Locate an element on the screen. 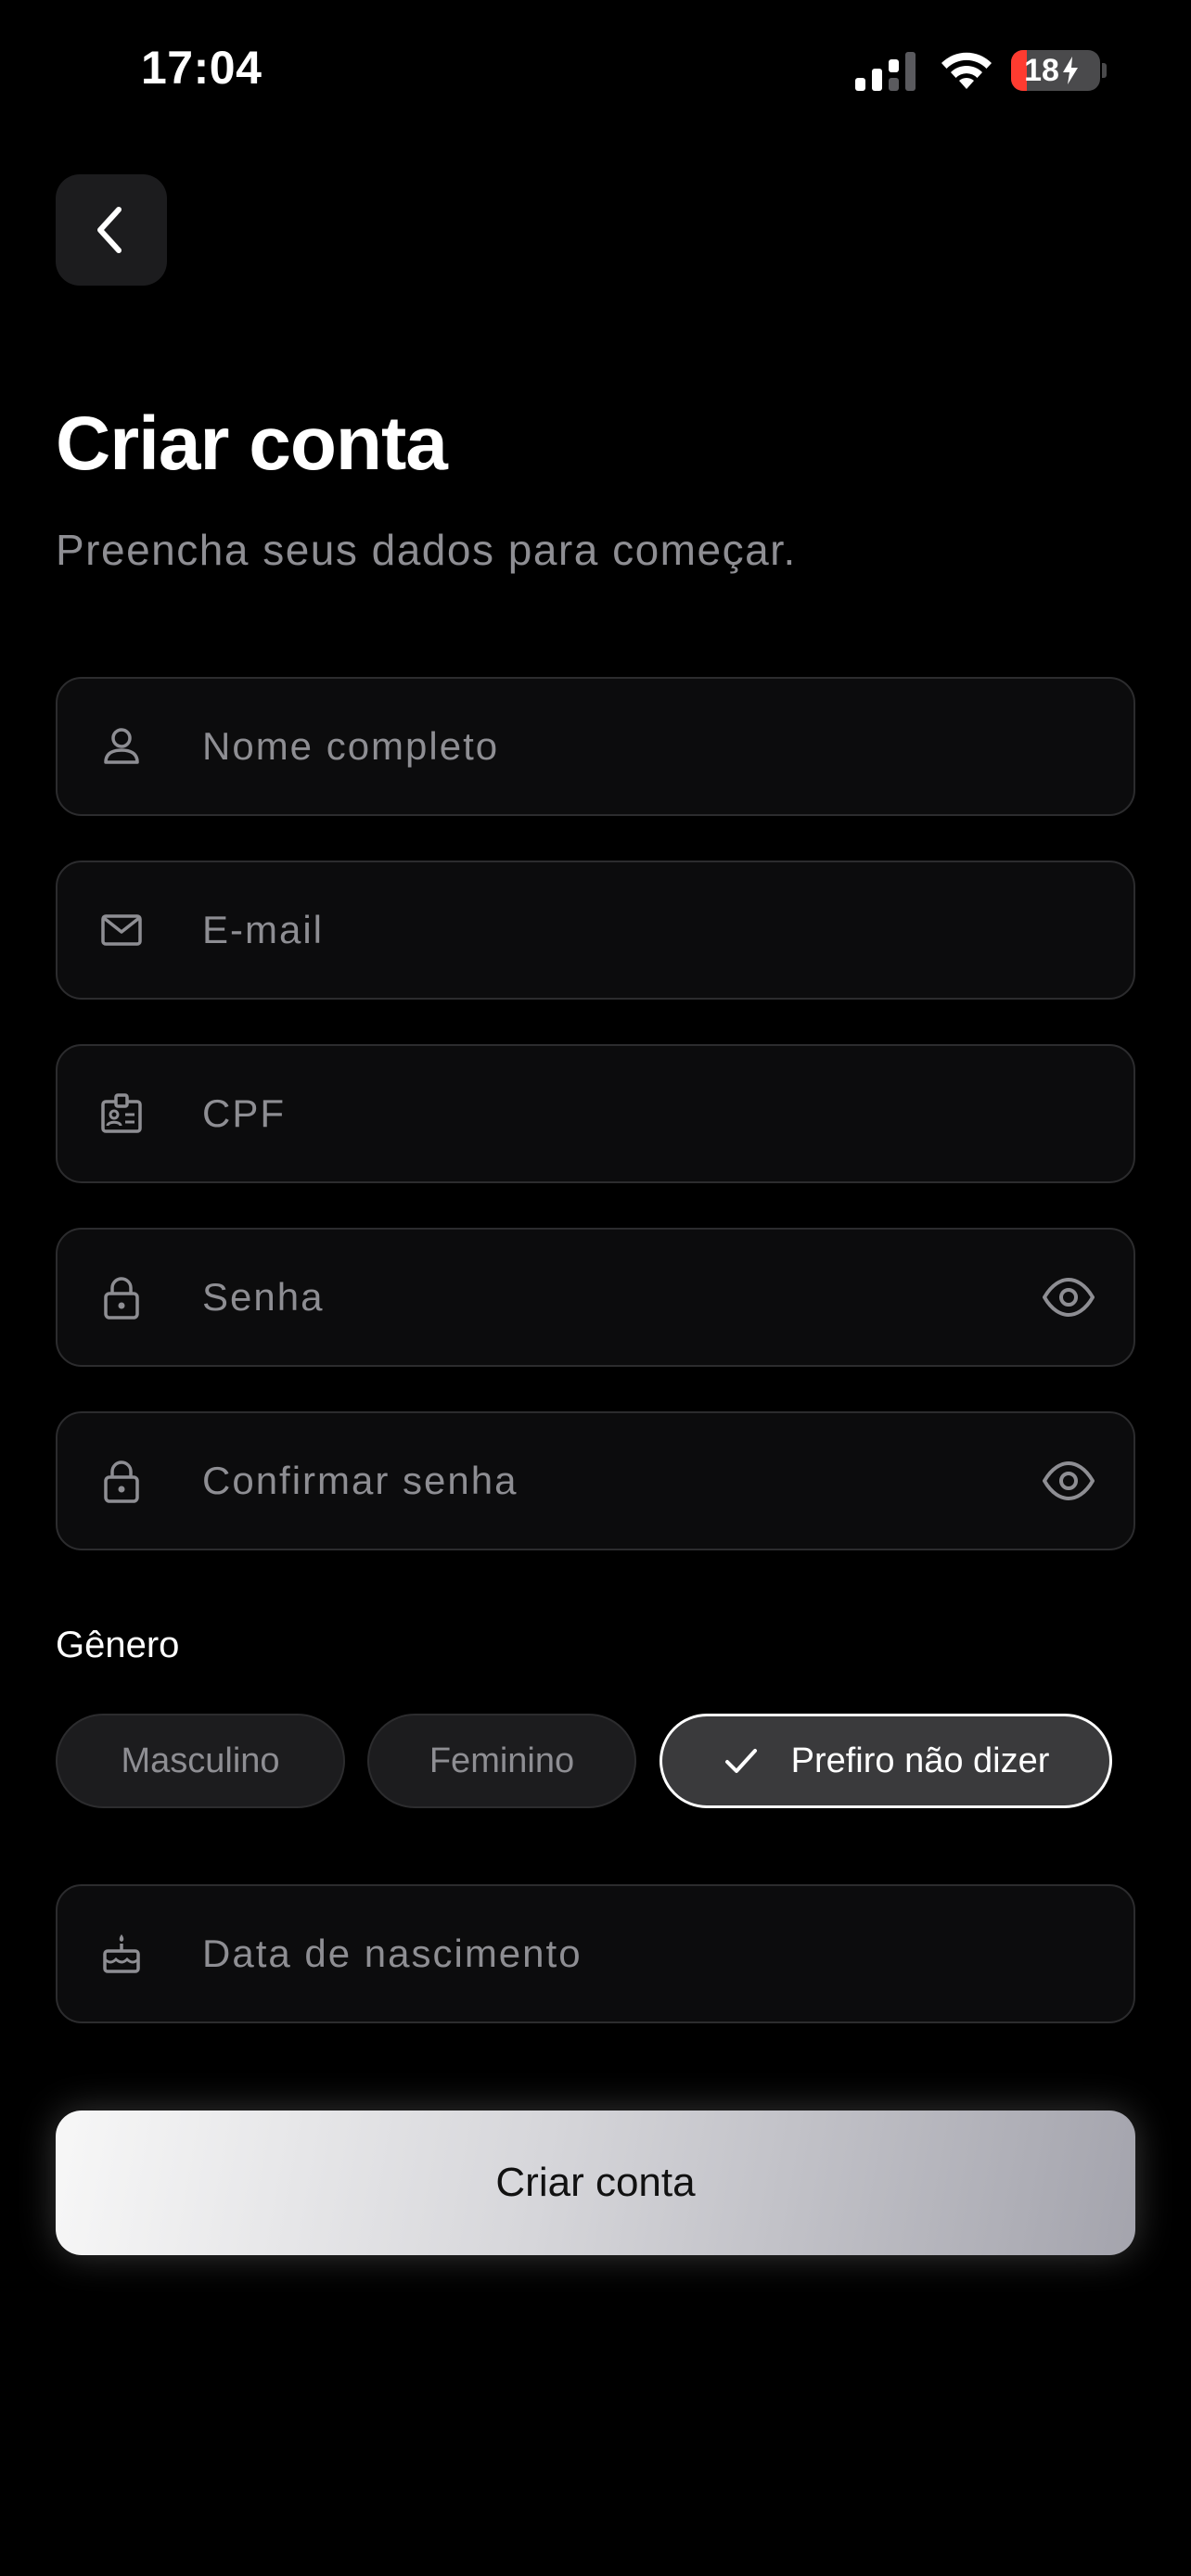 The height and width of the screenshot is (2576, 1191). mail-icon is located at coordinates (121, 930).